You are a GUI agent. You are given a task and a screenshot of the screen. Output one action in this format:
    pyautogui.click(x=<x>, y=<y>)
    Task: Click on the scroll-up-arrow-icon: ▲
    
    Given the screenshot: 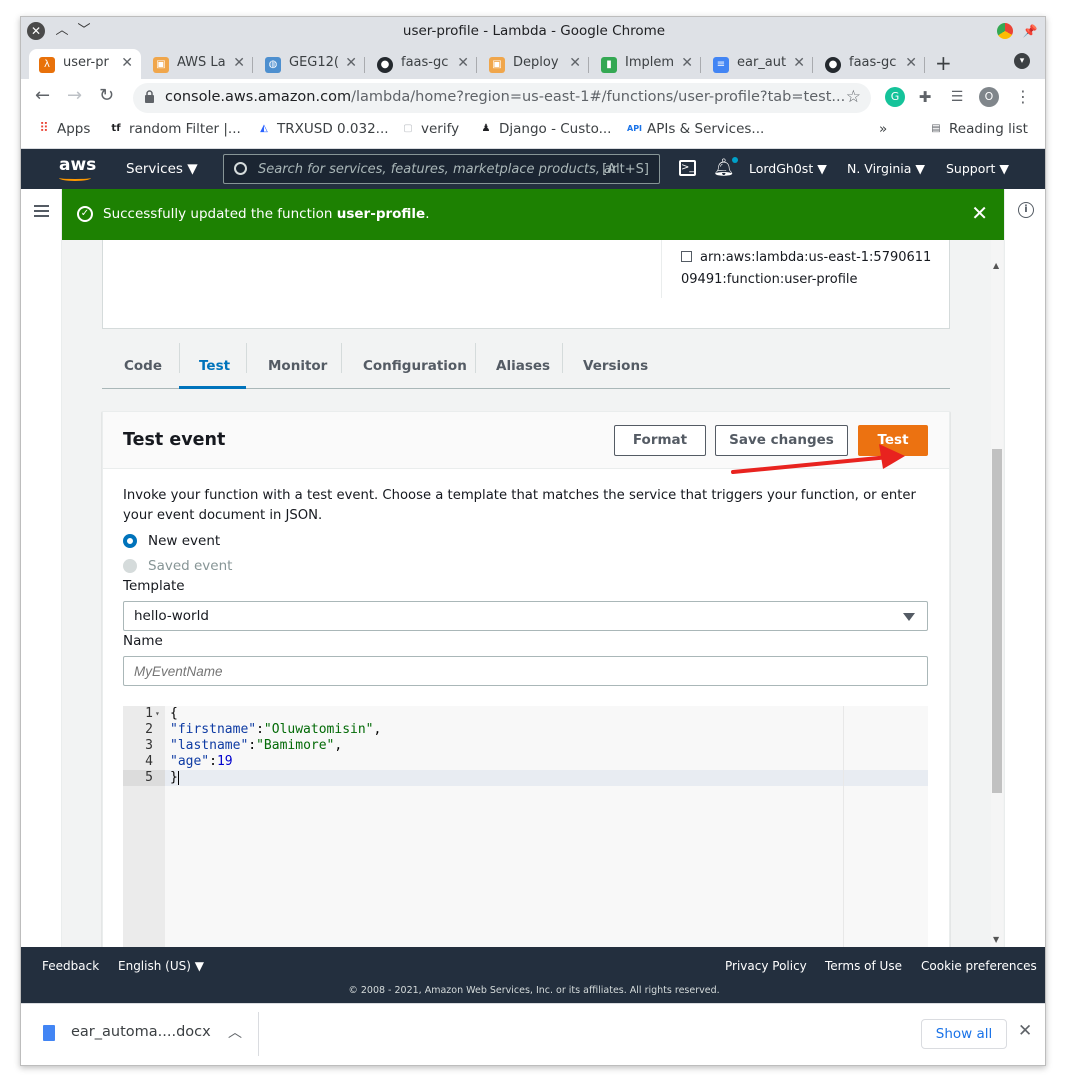 What is the action you would take?
    pyautogui.click(x=996, y=265)
    